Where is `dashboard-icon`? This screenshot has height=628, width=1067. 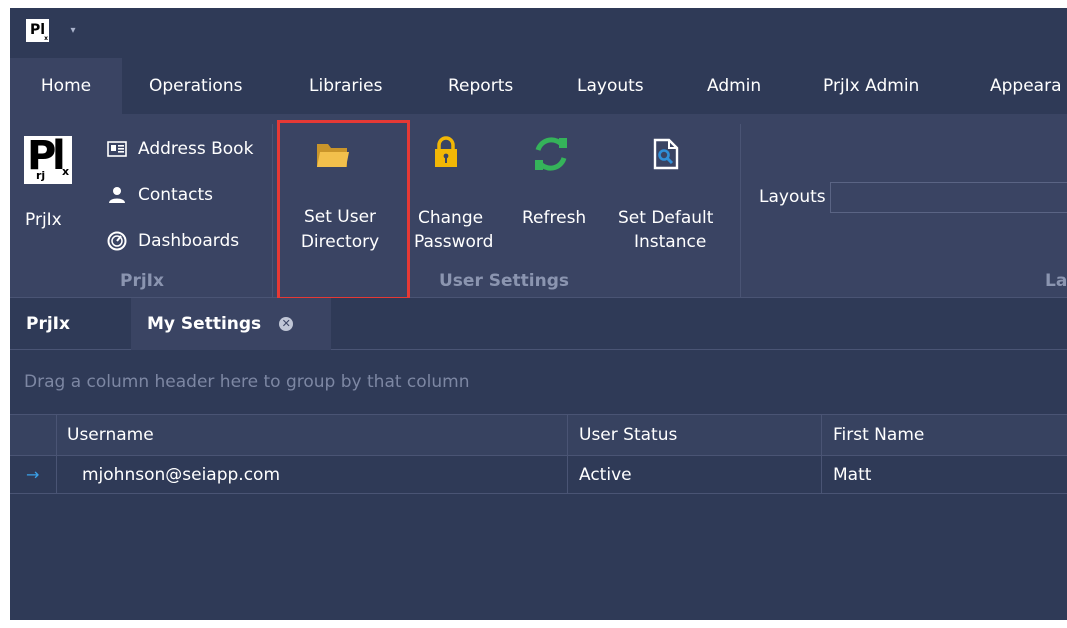
dashboard-icon is located at coordinates (117, 241).